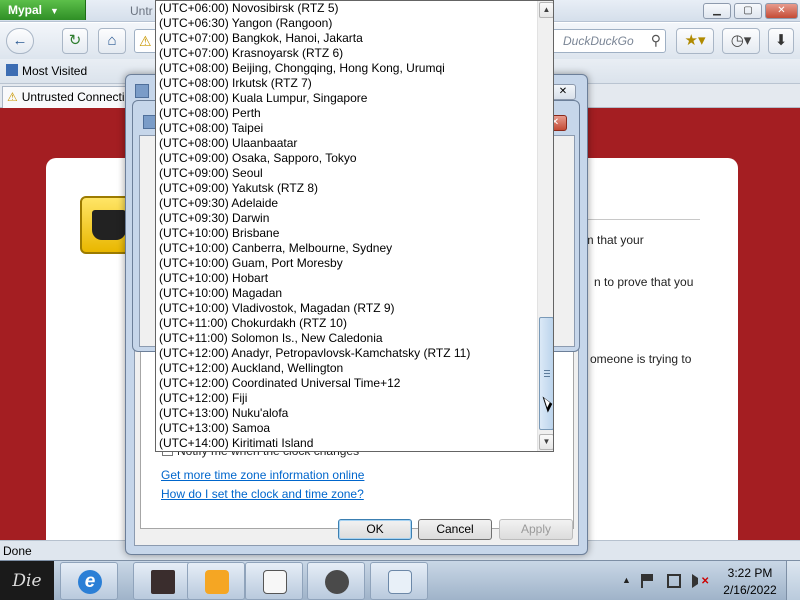  Describe the element at coordinates (346, 233) in the screenshot. I see `time-zone-option: (UTC+10:00) Brisbane` at that location.